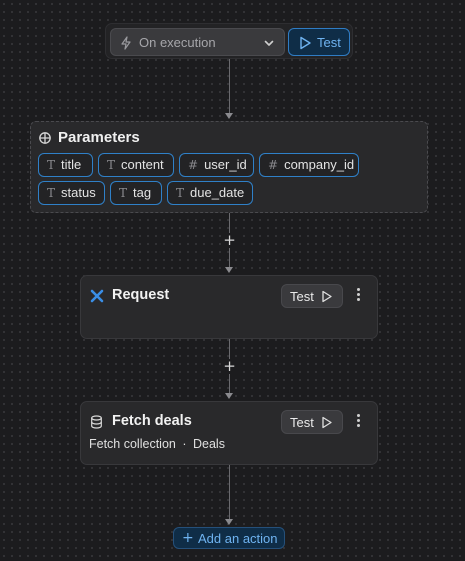 The height and width of the screenshot is (561, 465). What do you see at coordinates (225, 164) in the screenshot?
I see `param-chip-label: user_id` at bounding box center [225, 164].